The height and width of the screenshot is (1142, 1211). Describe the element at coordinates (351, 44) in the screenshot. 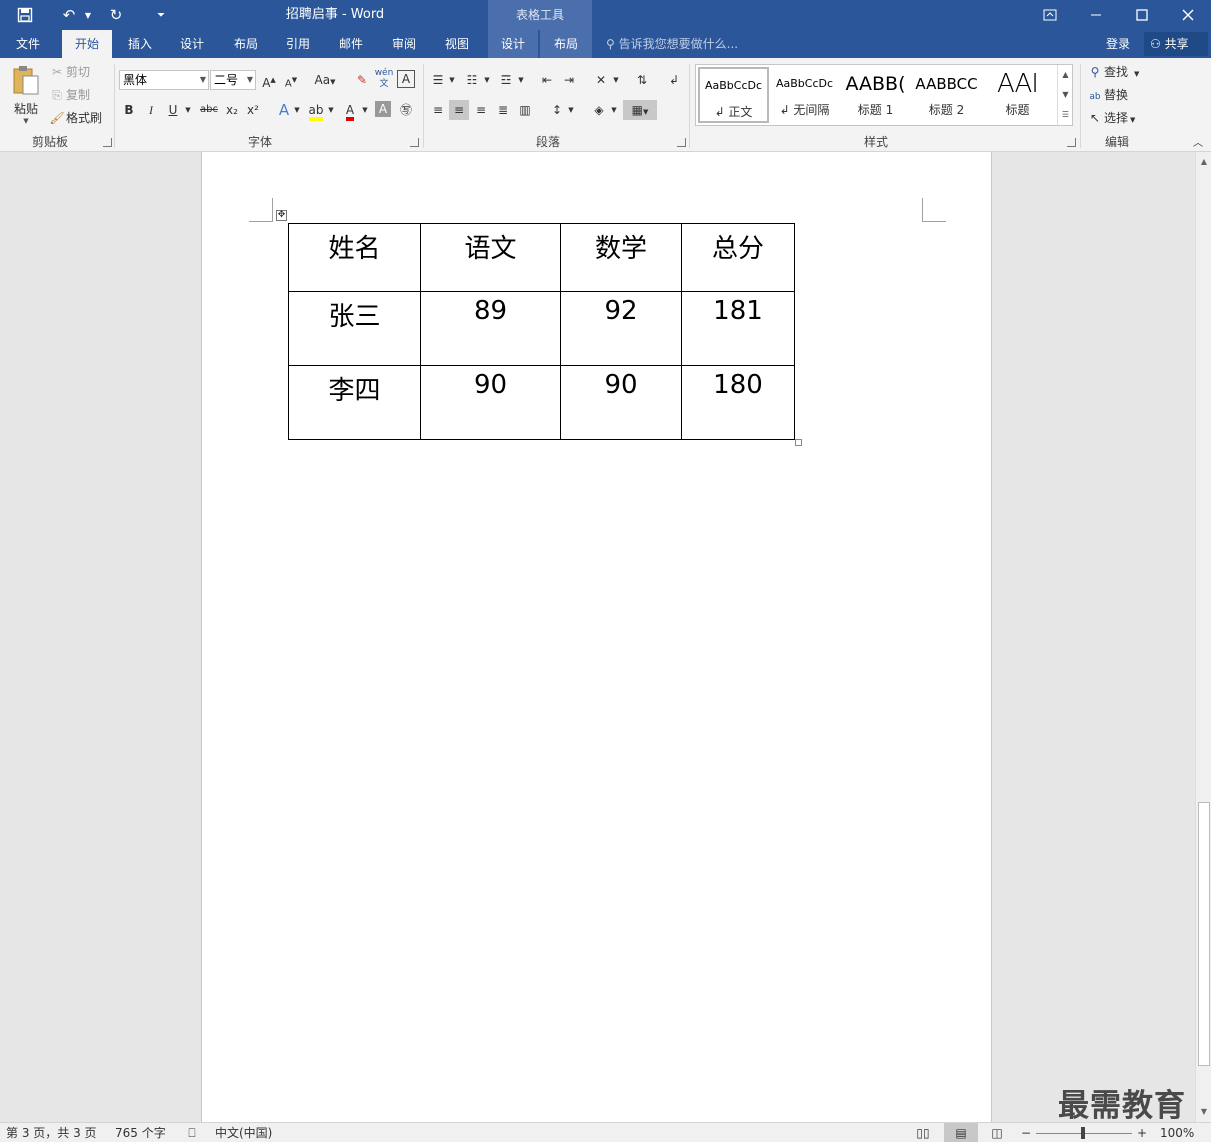

I see `tab-mailings: 邮件` at that location.